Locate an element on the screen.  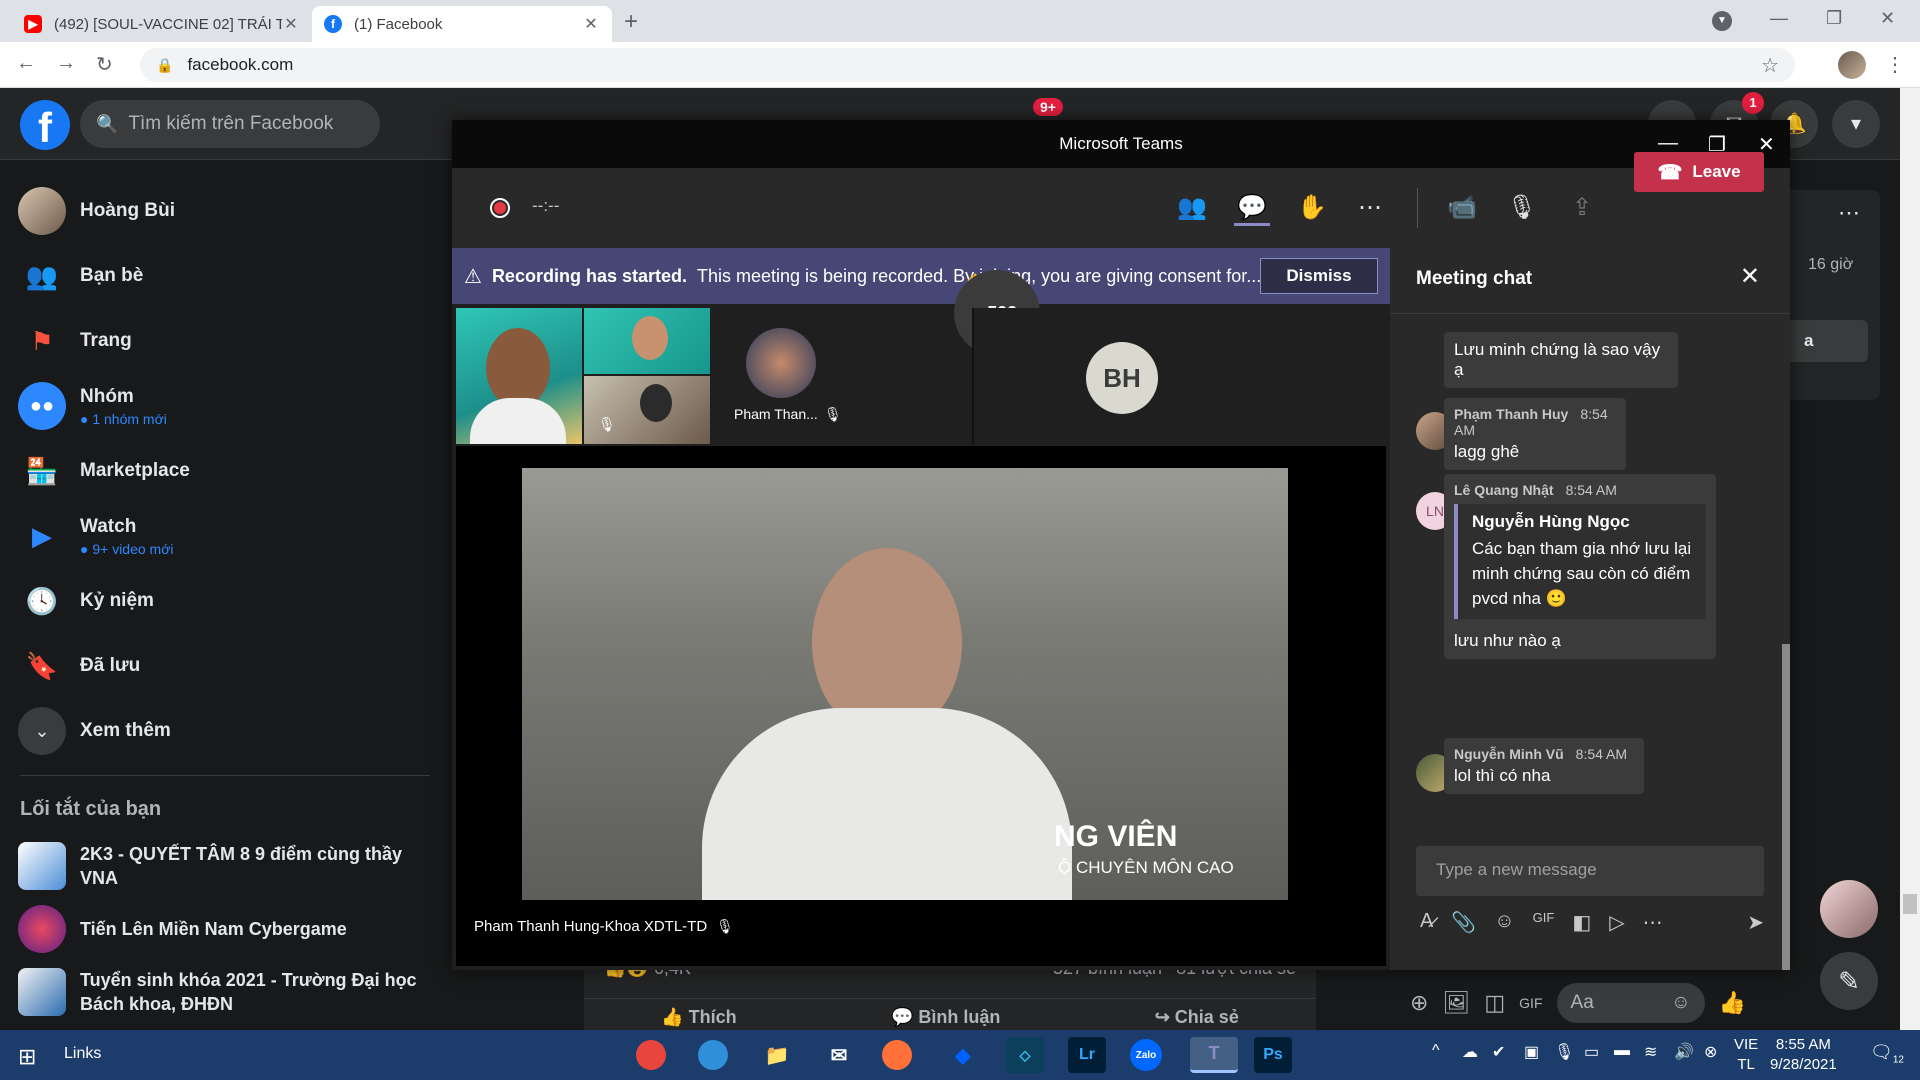
plus-icon: ⊕ is located at coordinates (1419, 1003).